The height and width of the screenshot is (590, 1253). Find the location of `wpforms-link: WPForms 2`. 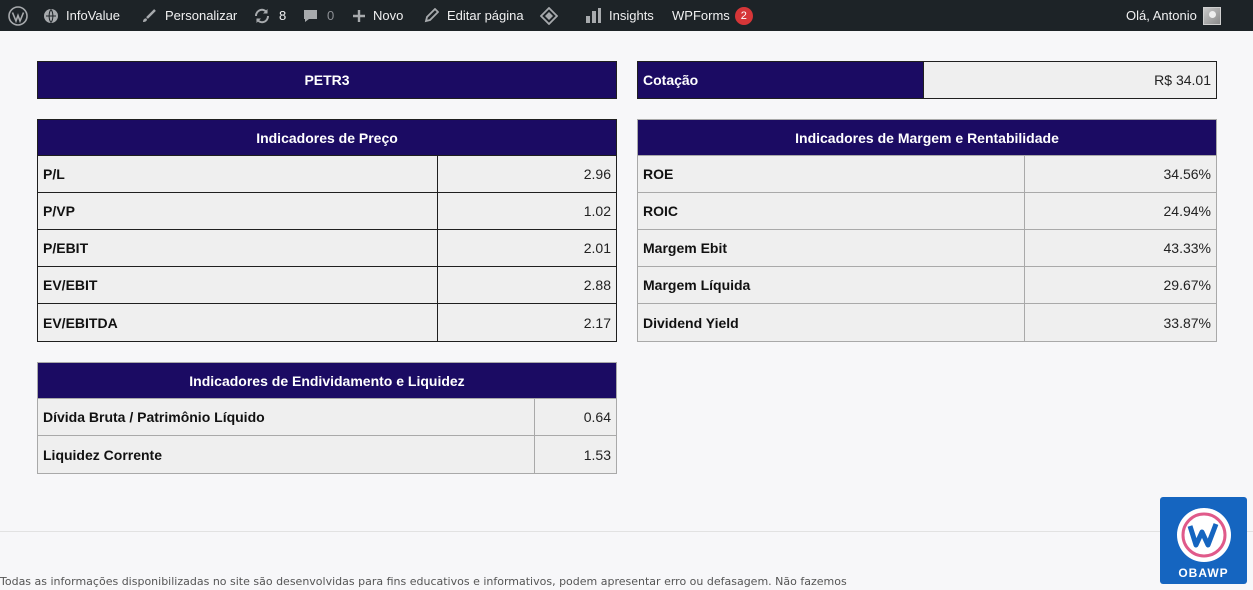

wpforms-link: WPForms 2 is located at coordinates (712, 15).